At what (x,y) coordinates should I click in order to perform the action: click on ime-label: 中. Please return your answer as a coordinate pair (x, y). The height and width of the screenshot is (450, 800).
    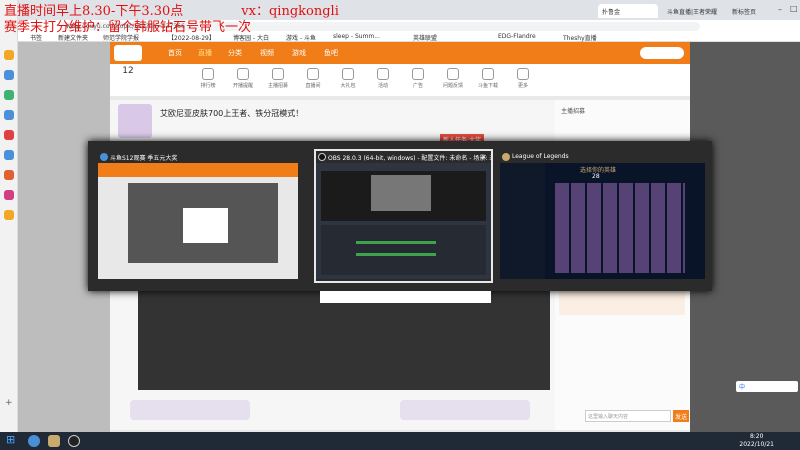
    Looking at the image, I should click on (742, 387).